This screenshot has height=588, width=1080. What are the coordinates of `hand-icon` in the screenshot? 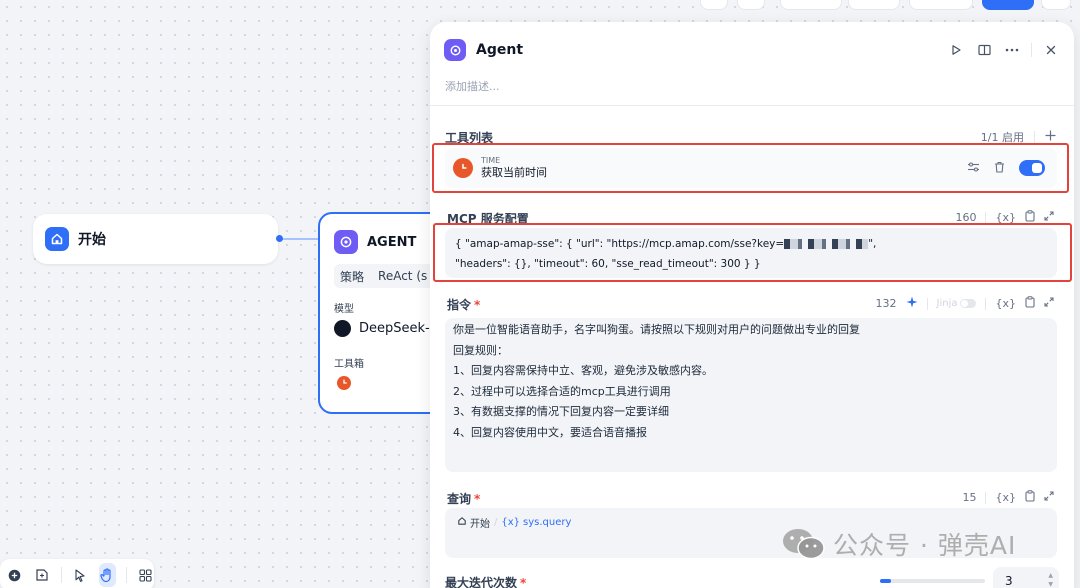 It's located at (107, 575).